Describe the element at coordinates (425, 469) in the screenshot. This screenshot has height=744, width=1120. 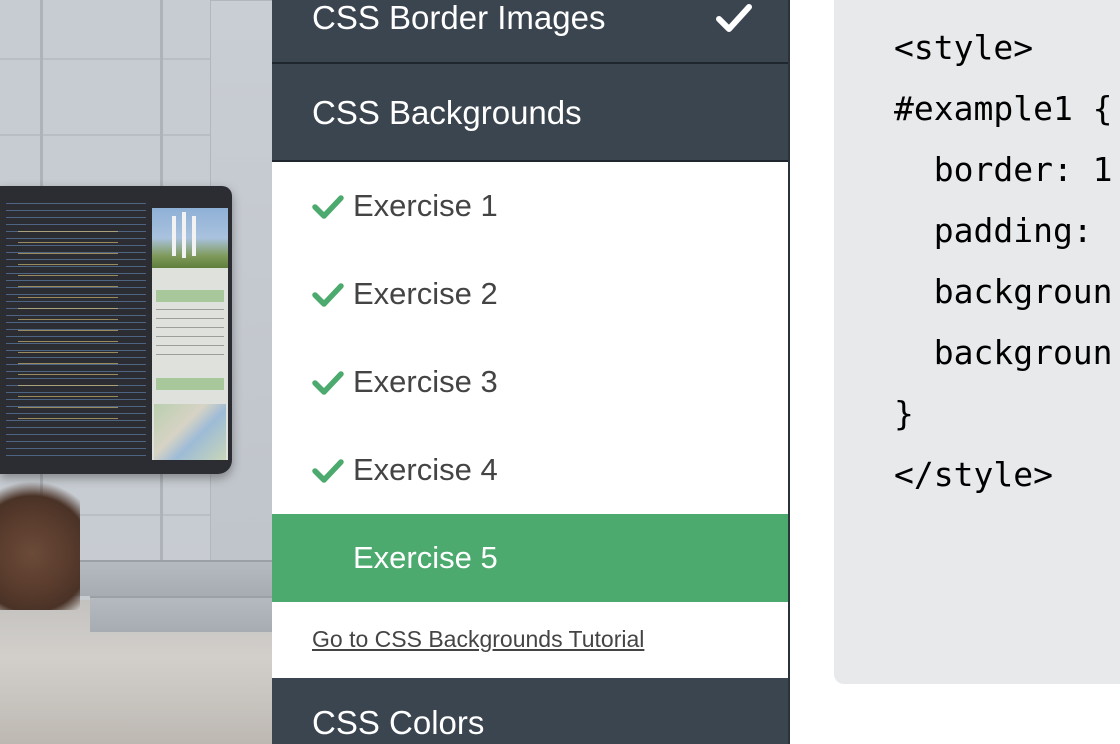
I see `exercise-label: Exercise 4` at that location.